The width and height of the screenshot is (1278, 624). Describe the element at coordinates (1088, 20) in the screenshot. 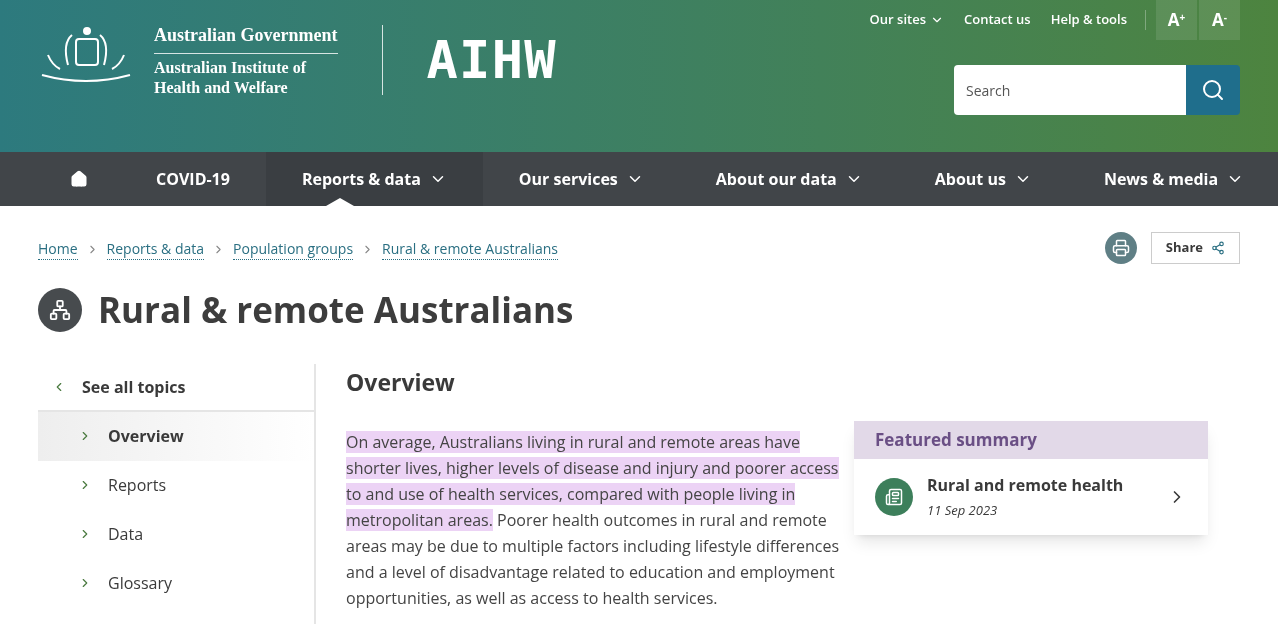

I see `utility-link: Help & tools` at that location.